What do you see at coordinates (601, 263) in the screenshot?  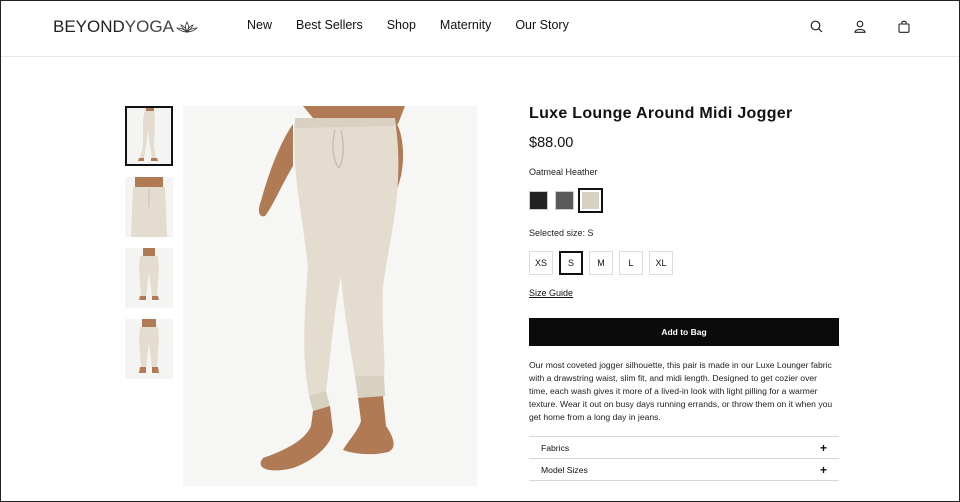 I see `size-m: M` at bounding box center [601, 263].